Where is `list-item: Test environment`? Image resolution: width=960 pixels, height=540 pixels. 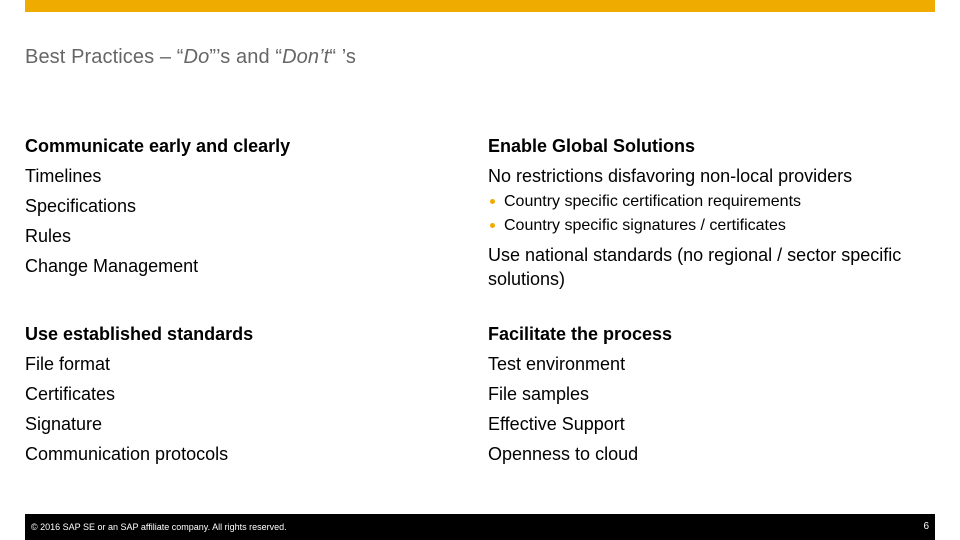 list-item: Test environment is located at coordinates (557, 364).